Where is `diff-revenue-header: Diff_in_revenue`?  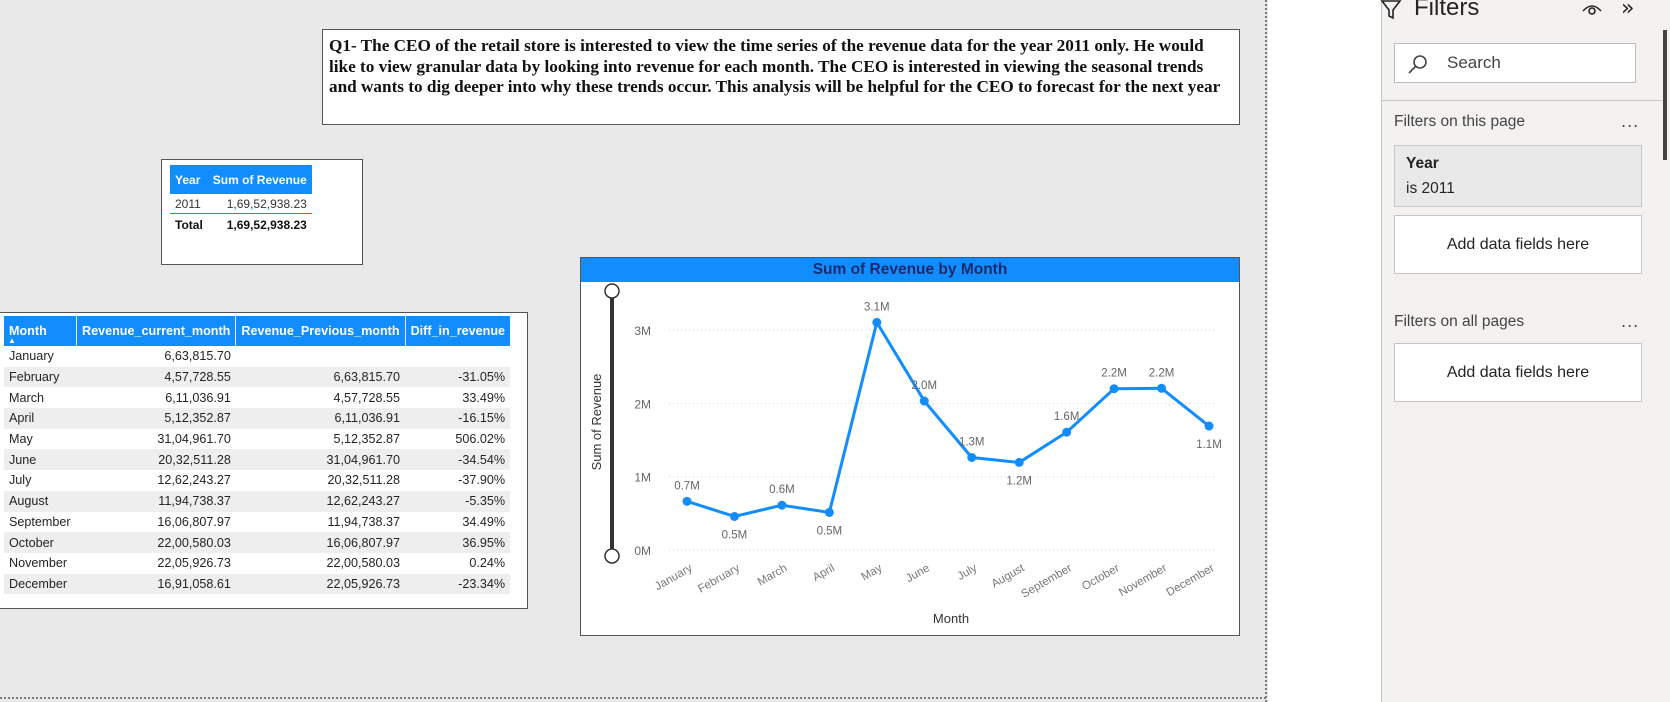
diff-revenue-header: Diff_in_revenue is located at coordinates (458, 331).